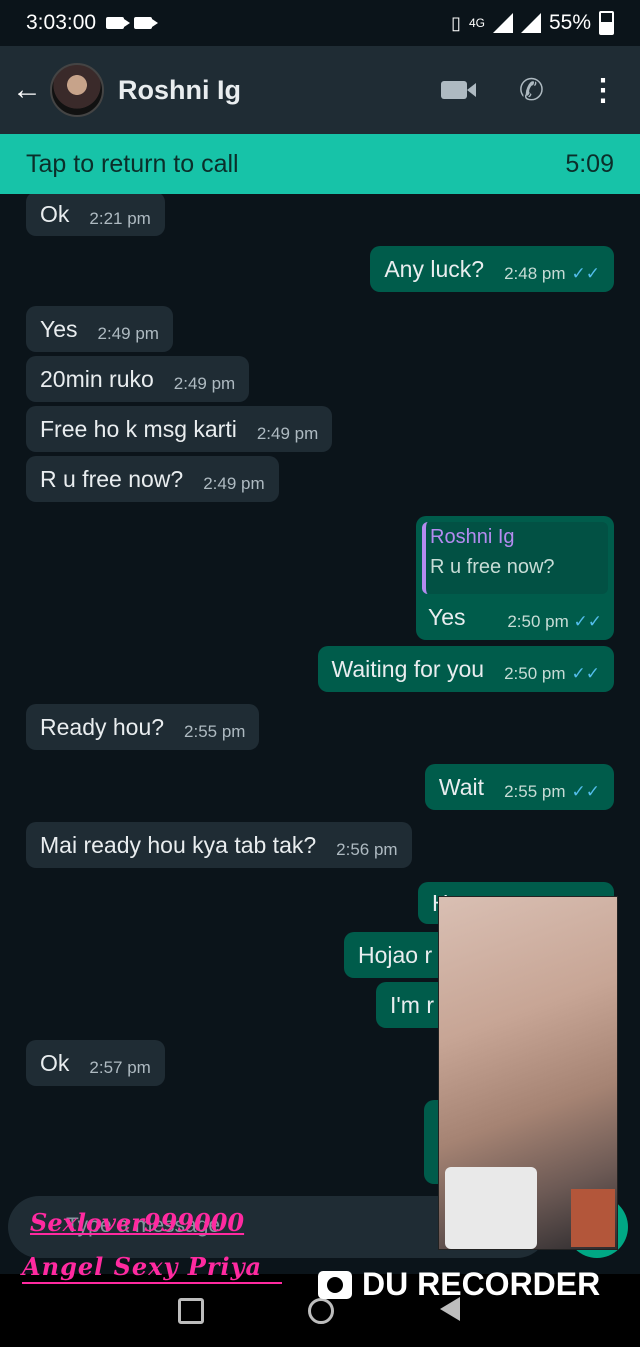 The image size is (640, 1347). What do you see at coordinates (118, 23) in the screenshot?
I see `recording-icon` at bounding box center [118, 23].